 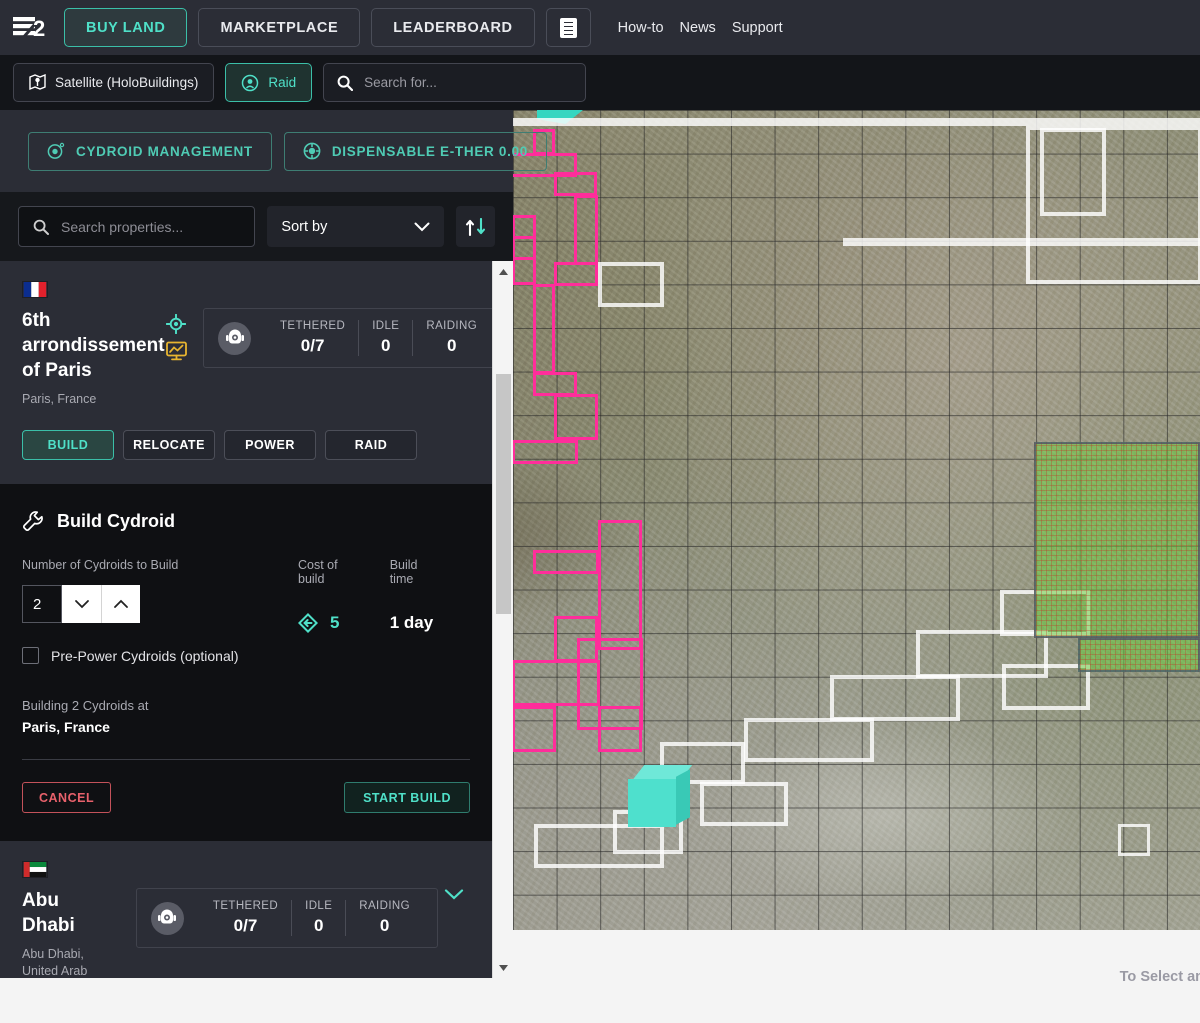 What do you see at coordinates (313, 326) in the screenshot?
I see `stat-label: TETHERED` at bounding box center [313, 326].